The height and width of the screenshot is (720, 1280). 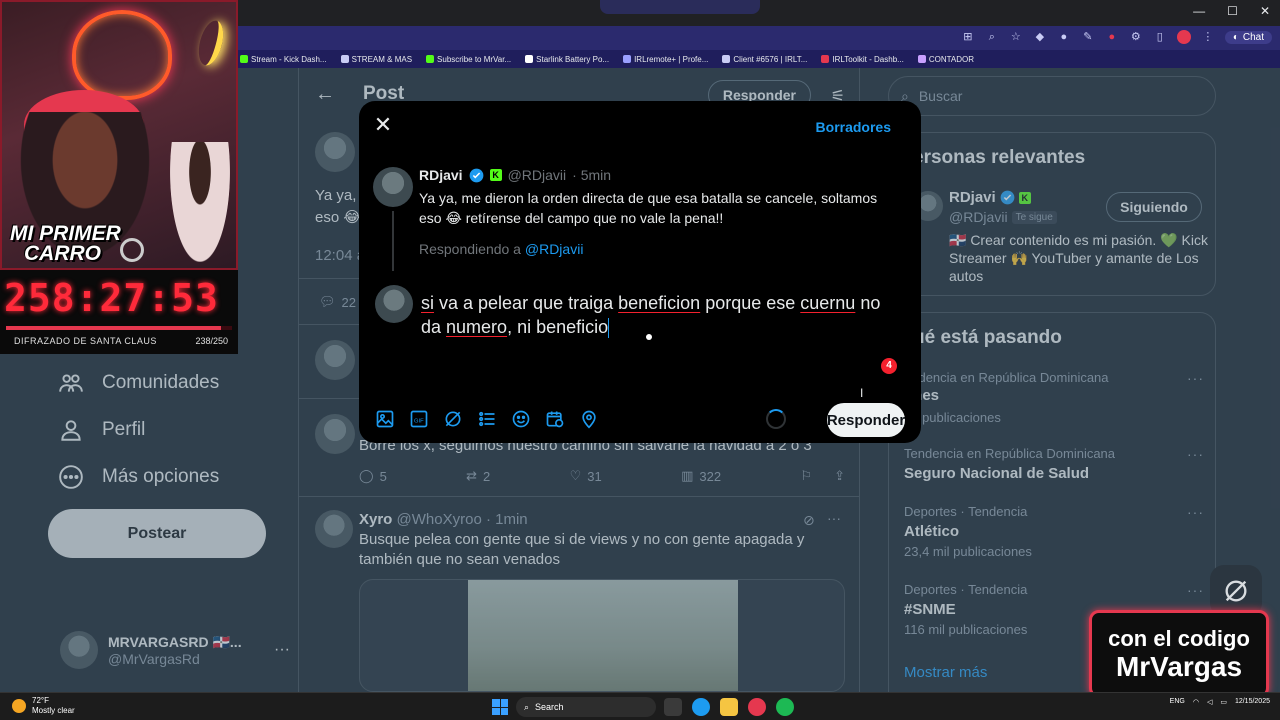 What do you see at coordinates (487, 419) in the screenshot?
I see `poll-icon` at bounding box center [487, 419].